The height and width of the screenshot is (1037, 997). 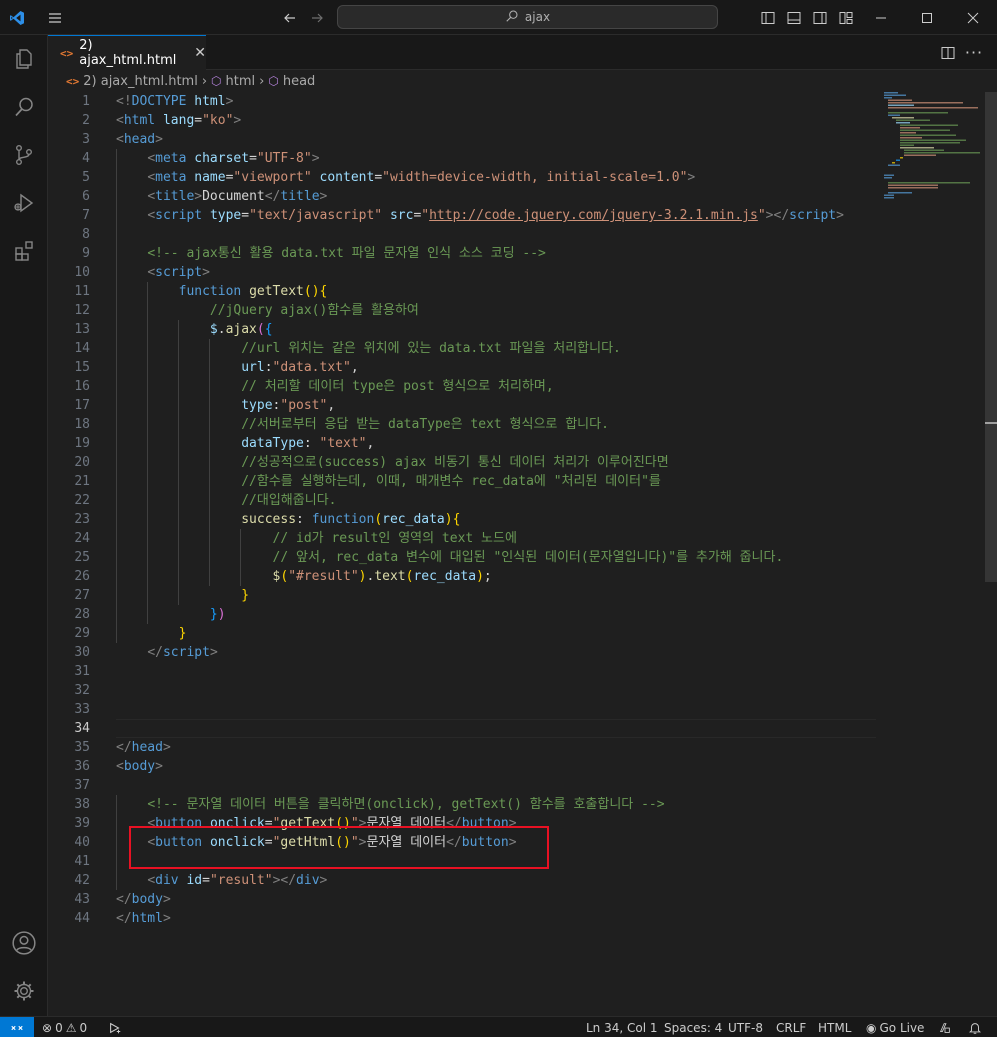 I want to click on minimize-icon, so click(x=881, y=17).